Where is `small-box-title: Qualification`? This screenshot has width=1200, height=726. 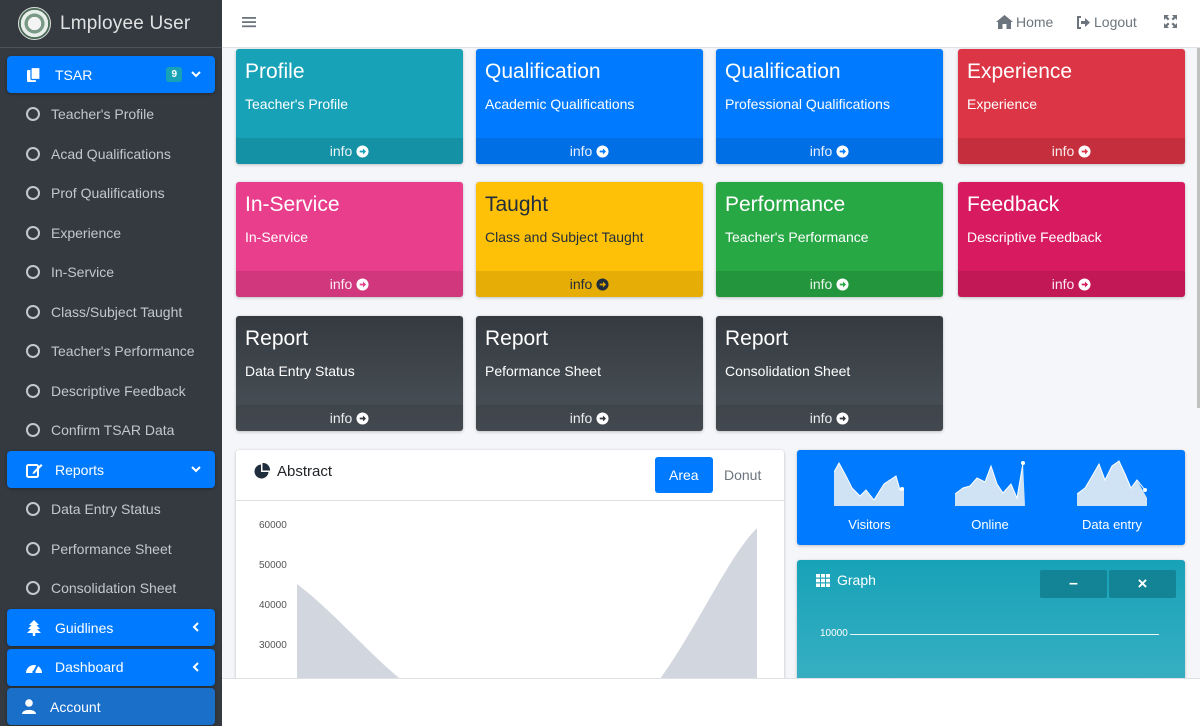
small-box-title: Qualification is located at coordinates (783, 71).